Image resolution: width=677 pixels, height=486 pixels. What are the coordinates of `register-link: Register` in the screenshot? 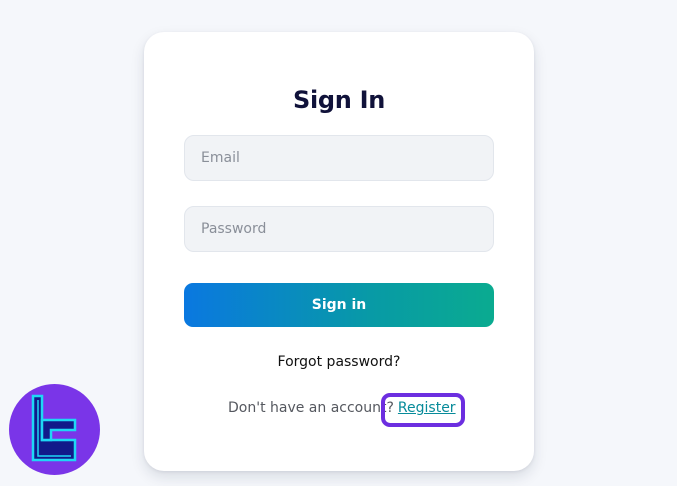 It's located at (427, 408).